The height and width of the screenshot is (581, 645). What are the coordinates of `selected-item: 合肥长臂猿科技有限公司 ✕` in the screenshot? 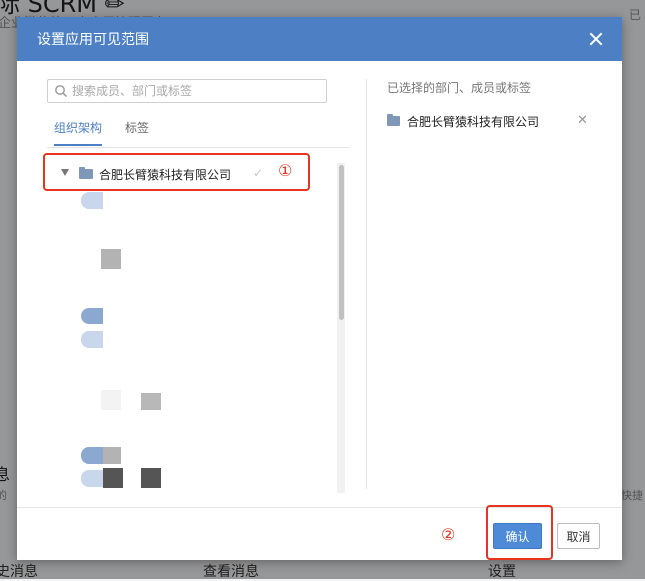 It's located at (492, 121).